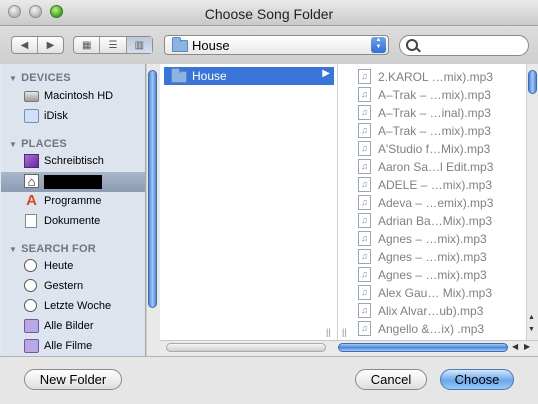 The width and height of the screenshot is (538, 404). I want to click on sidebar-item-programme: A Programme, so click(73, 202).